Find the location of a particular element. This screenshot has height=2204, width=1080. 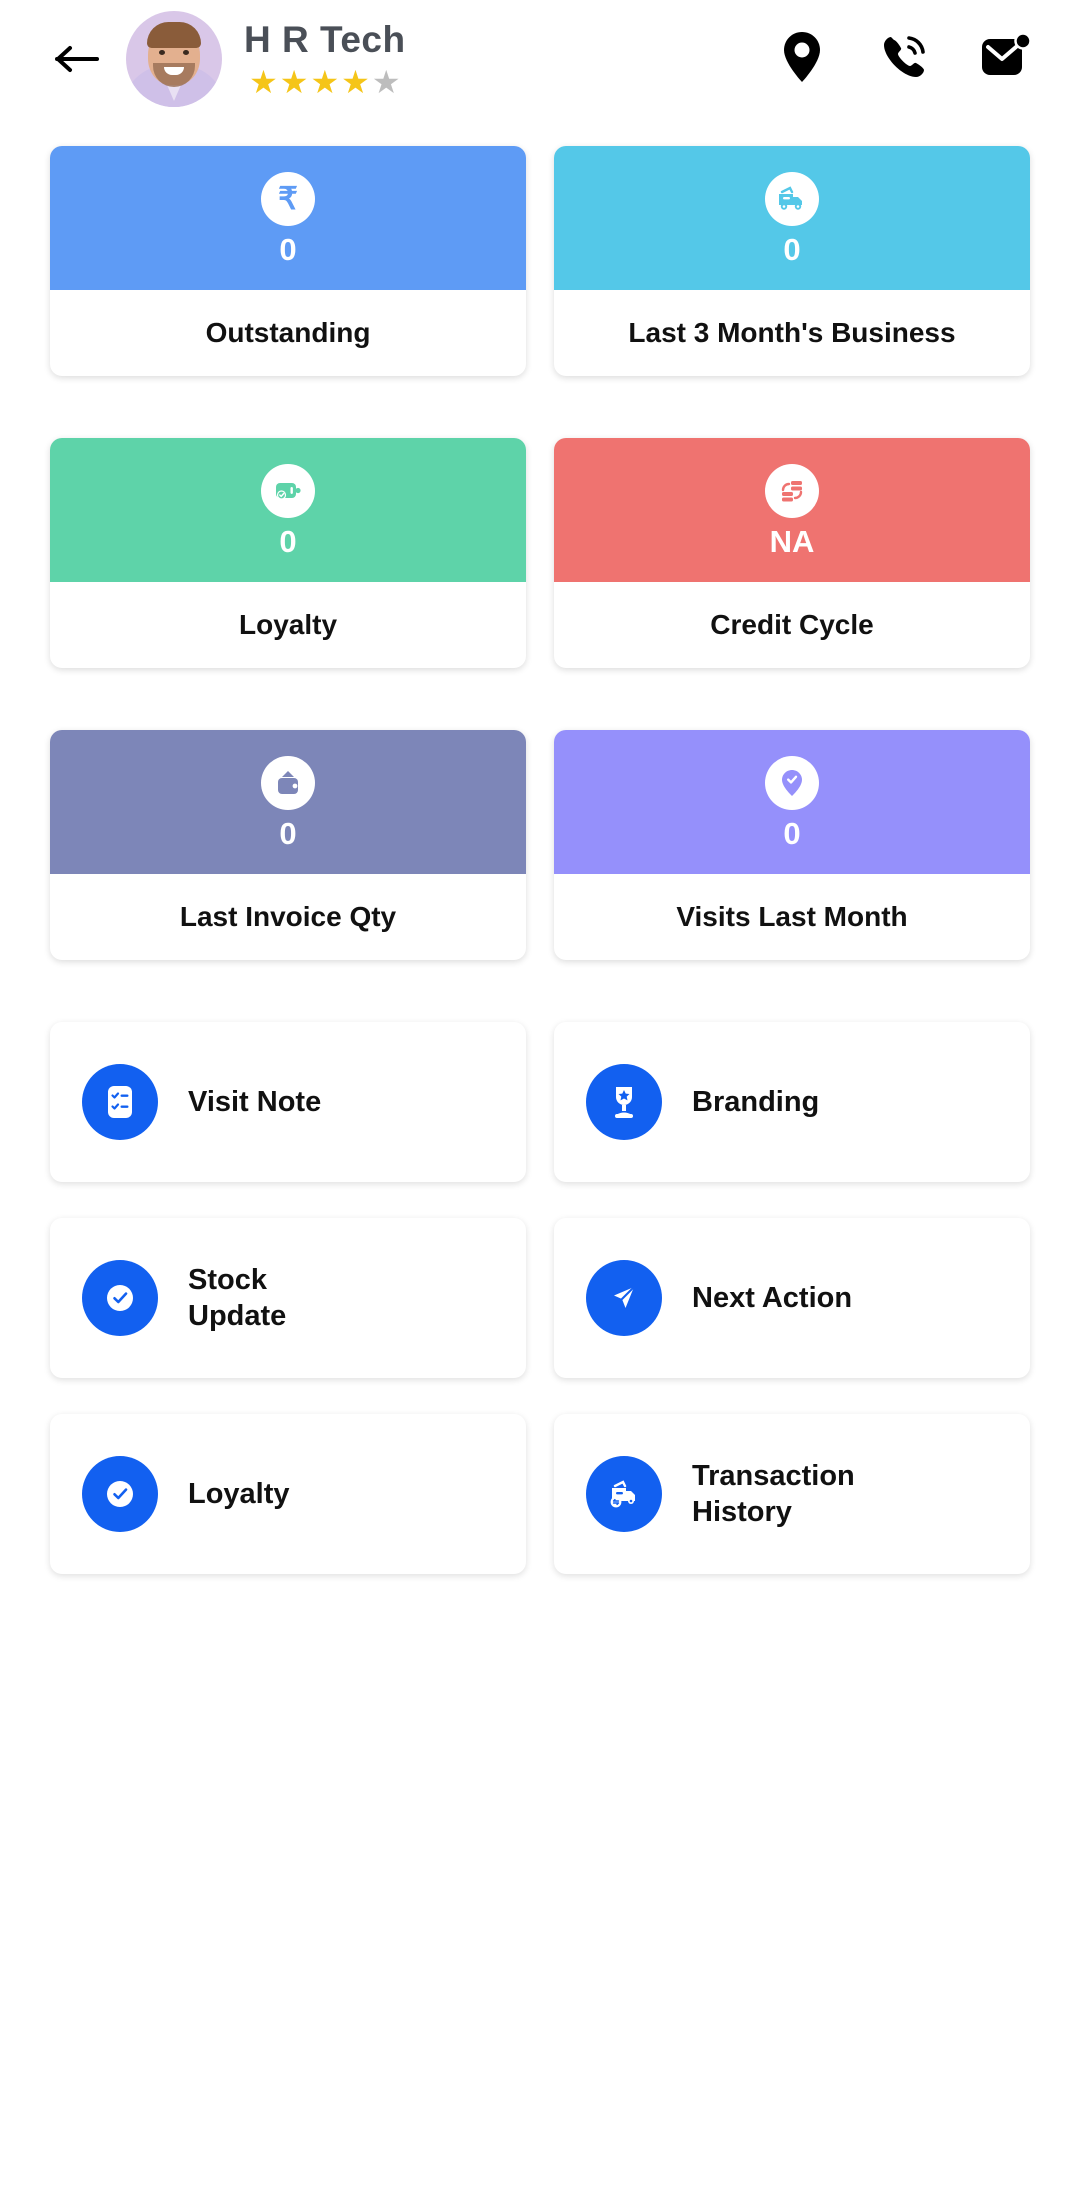

stat-card-footer: Loyalty is located at coordinates (288, 625).